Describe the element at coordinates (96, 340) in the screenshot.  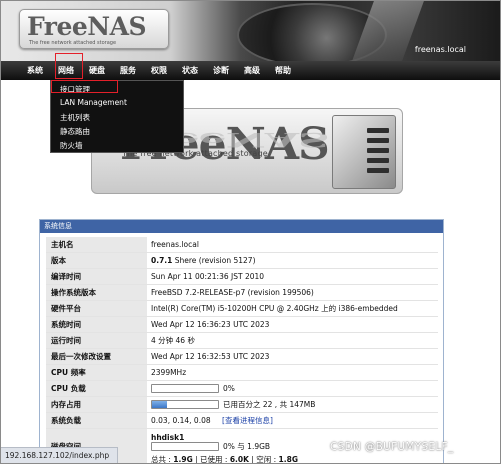
I see `row-label: 运行时间` at that location.